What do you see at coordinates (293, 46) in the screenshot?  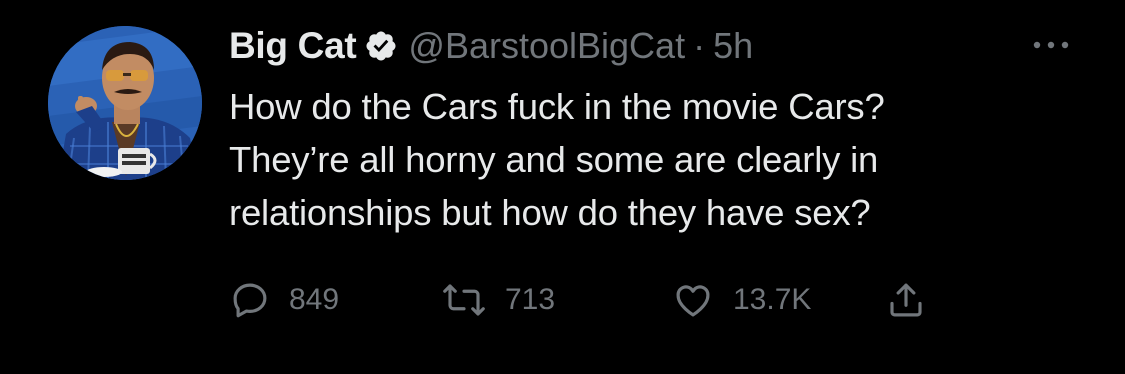 I see `display-name: Big Cat` at bounding box center [293, 46].